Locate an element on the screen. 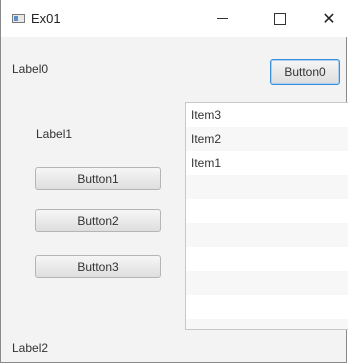 The height and width of the screenshot is (364, 348). button0: Button0 is located at coordinates (305, 72).